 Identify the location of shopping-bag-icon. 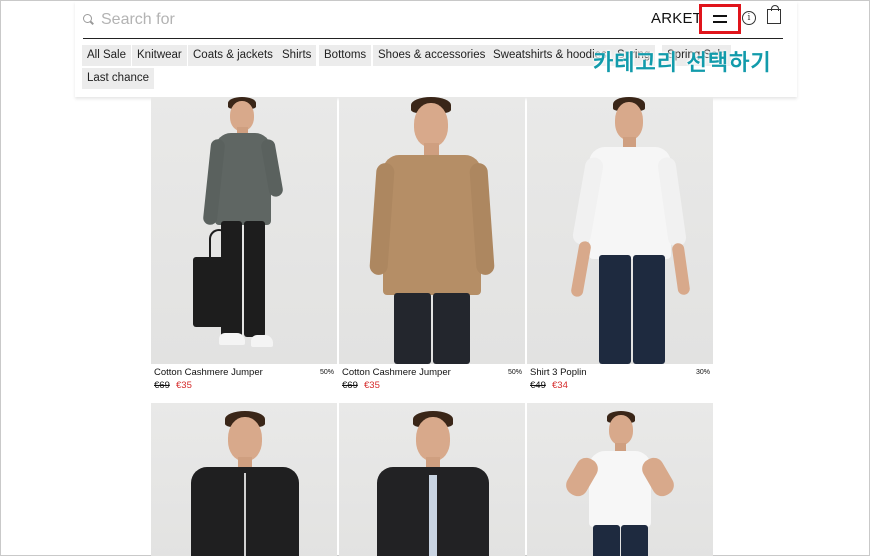
(774, 14).